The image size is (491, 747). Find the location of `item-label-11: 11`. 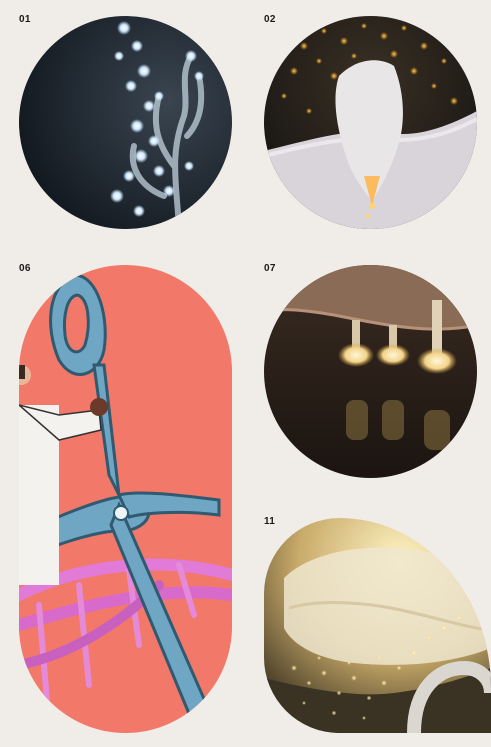

item-label-11: 11 is located at coordinates (270, 521).